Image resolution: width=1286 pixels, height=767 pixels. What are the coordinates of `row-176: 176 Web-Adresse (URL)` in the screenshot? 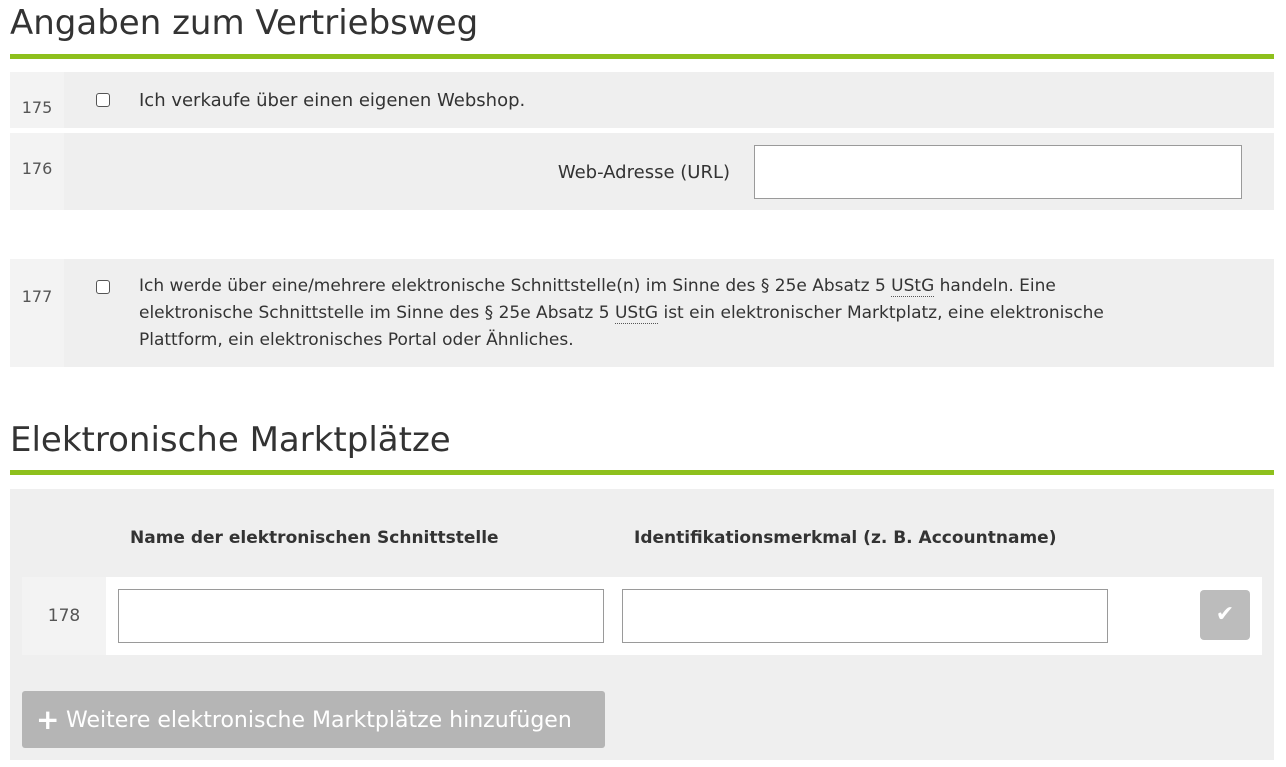 It's located at (642, 171).